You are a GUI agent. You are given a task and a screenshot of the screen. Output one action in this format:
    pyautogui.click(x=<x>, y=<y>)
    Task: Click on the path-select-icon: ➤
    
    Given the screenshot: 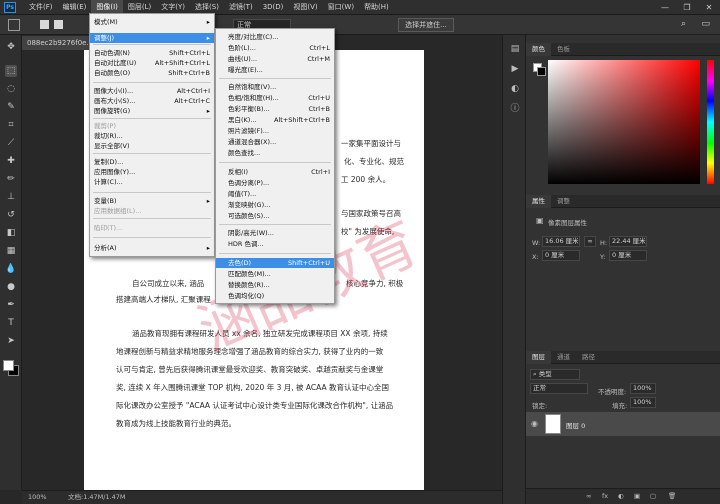 What is the action you would take?
    pyautogui.click(x=11, y=341)
    